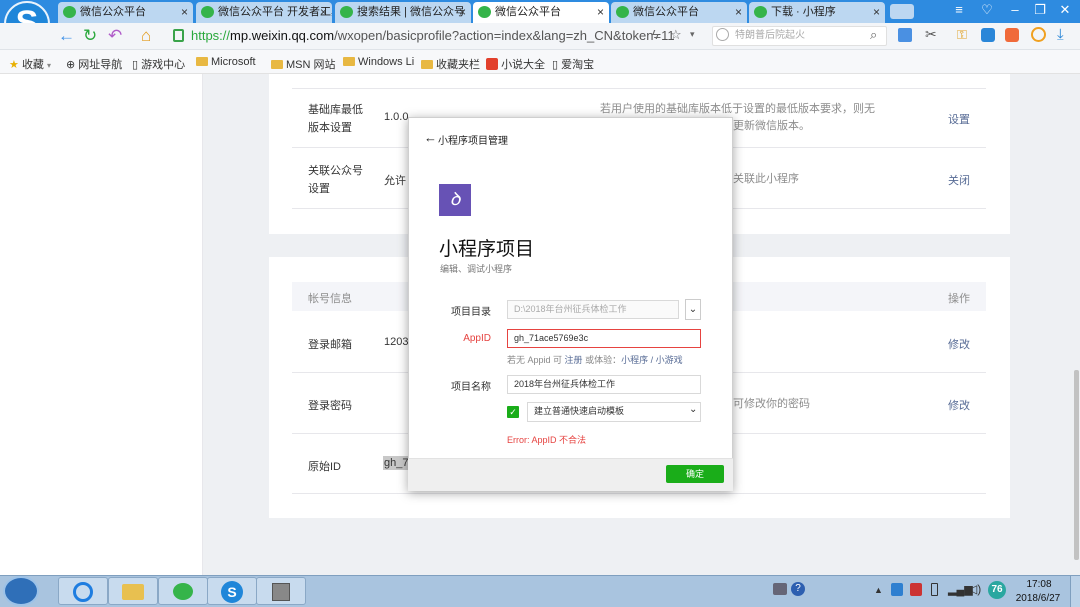  I want to click on battery-icon, so click(934, 589).